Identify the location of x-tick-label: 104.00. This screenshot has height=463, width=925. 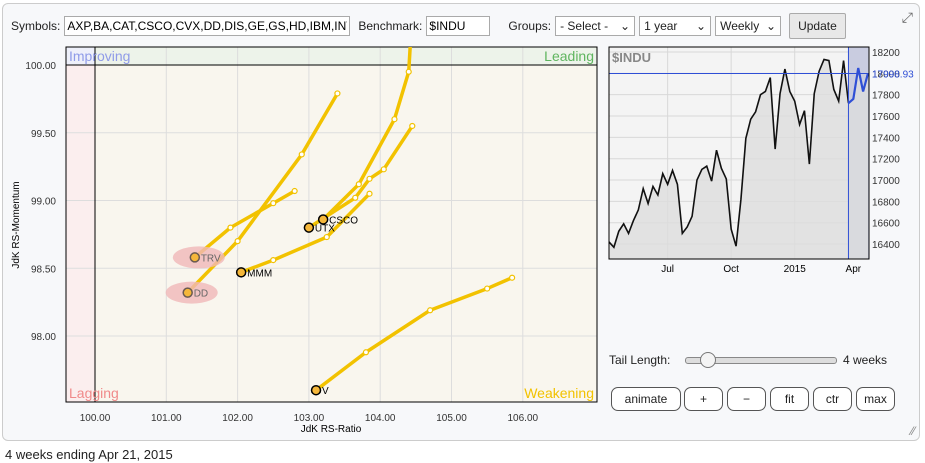
(380, 418).